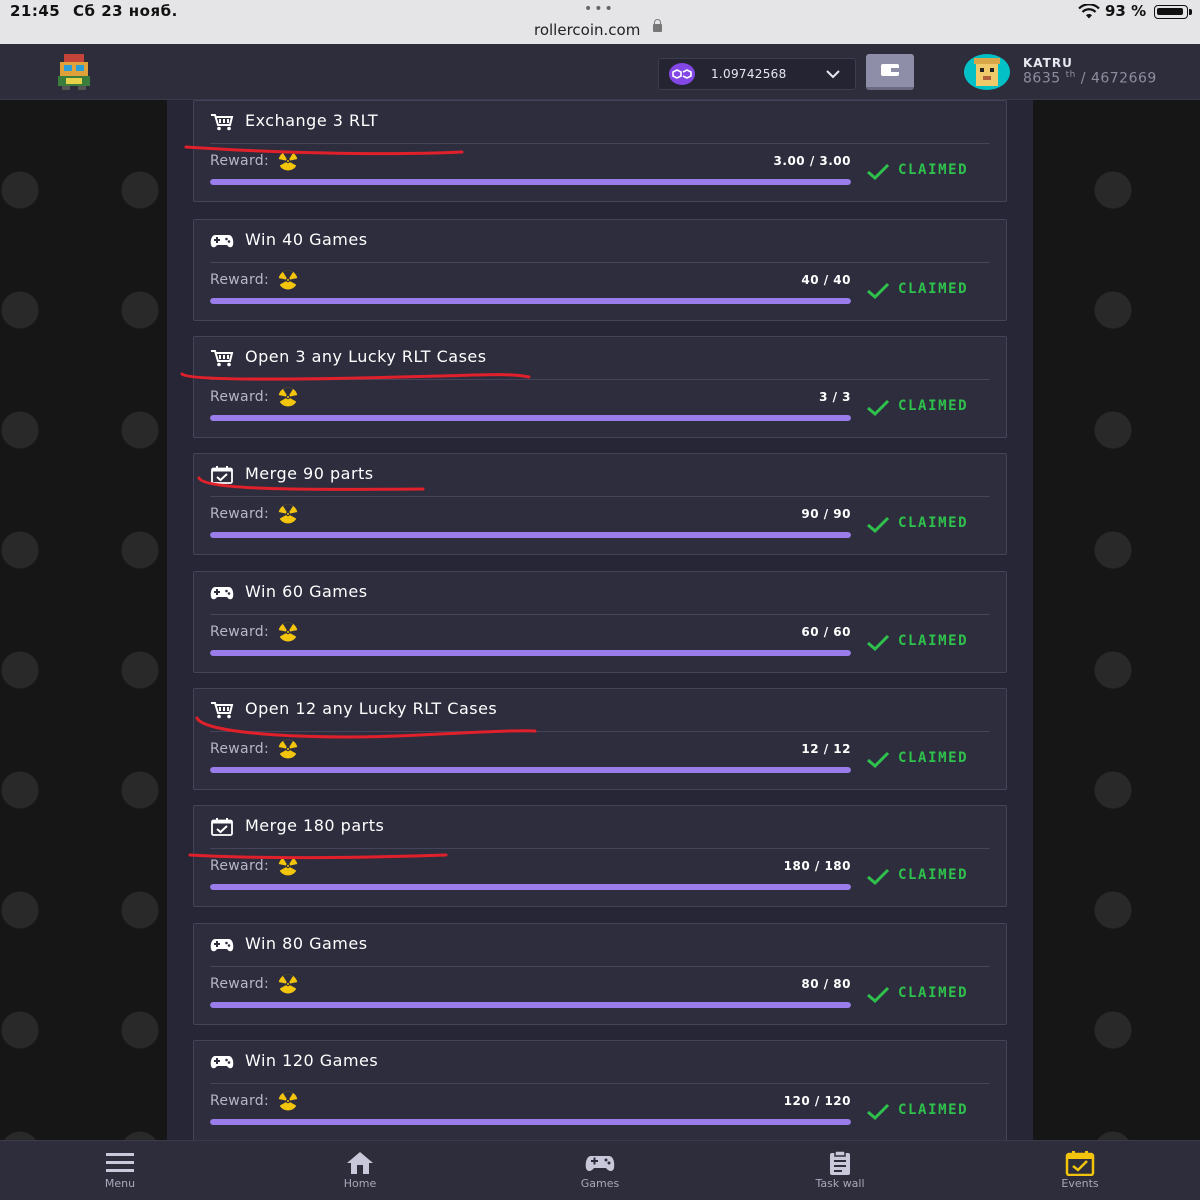 The width and height of the screenshot is (1200, 1200). I want to click on progress-text: 40 / 40, so click(826, 280).